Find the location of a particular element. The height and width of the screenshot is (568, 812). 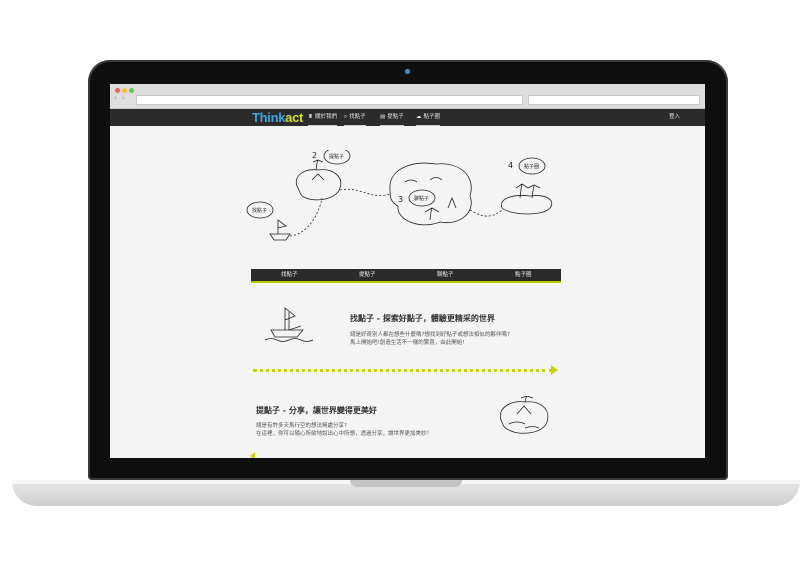

camera-icon is located at coordinates (407, 71).